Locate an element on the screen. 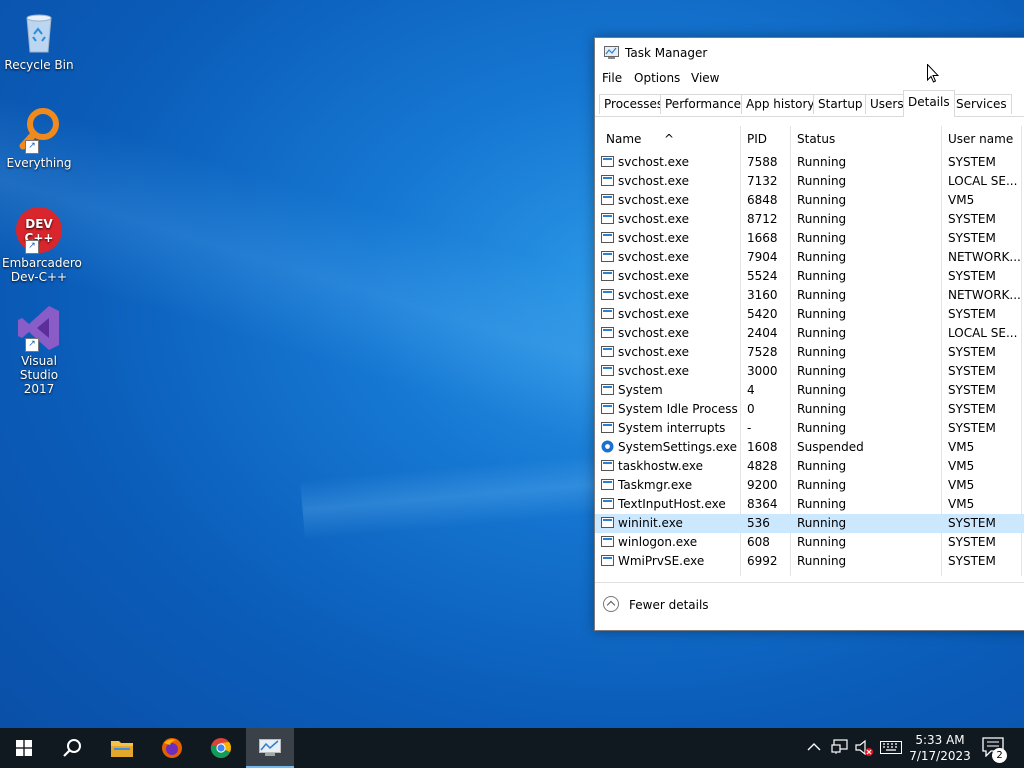 This screenshot has width=1024, height=768. recycle-bin-icon is located at coordinates (39, 32).